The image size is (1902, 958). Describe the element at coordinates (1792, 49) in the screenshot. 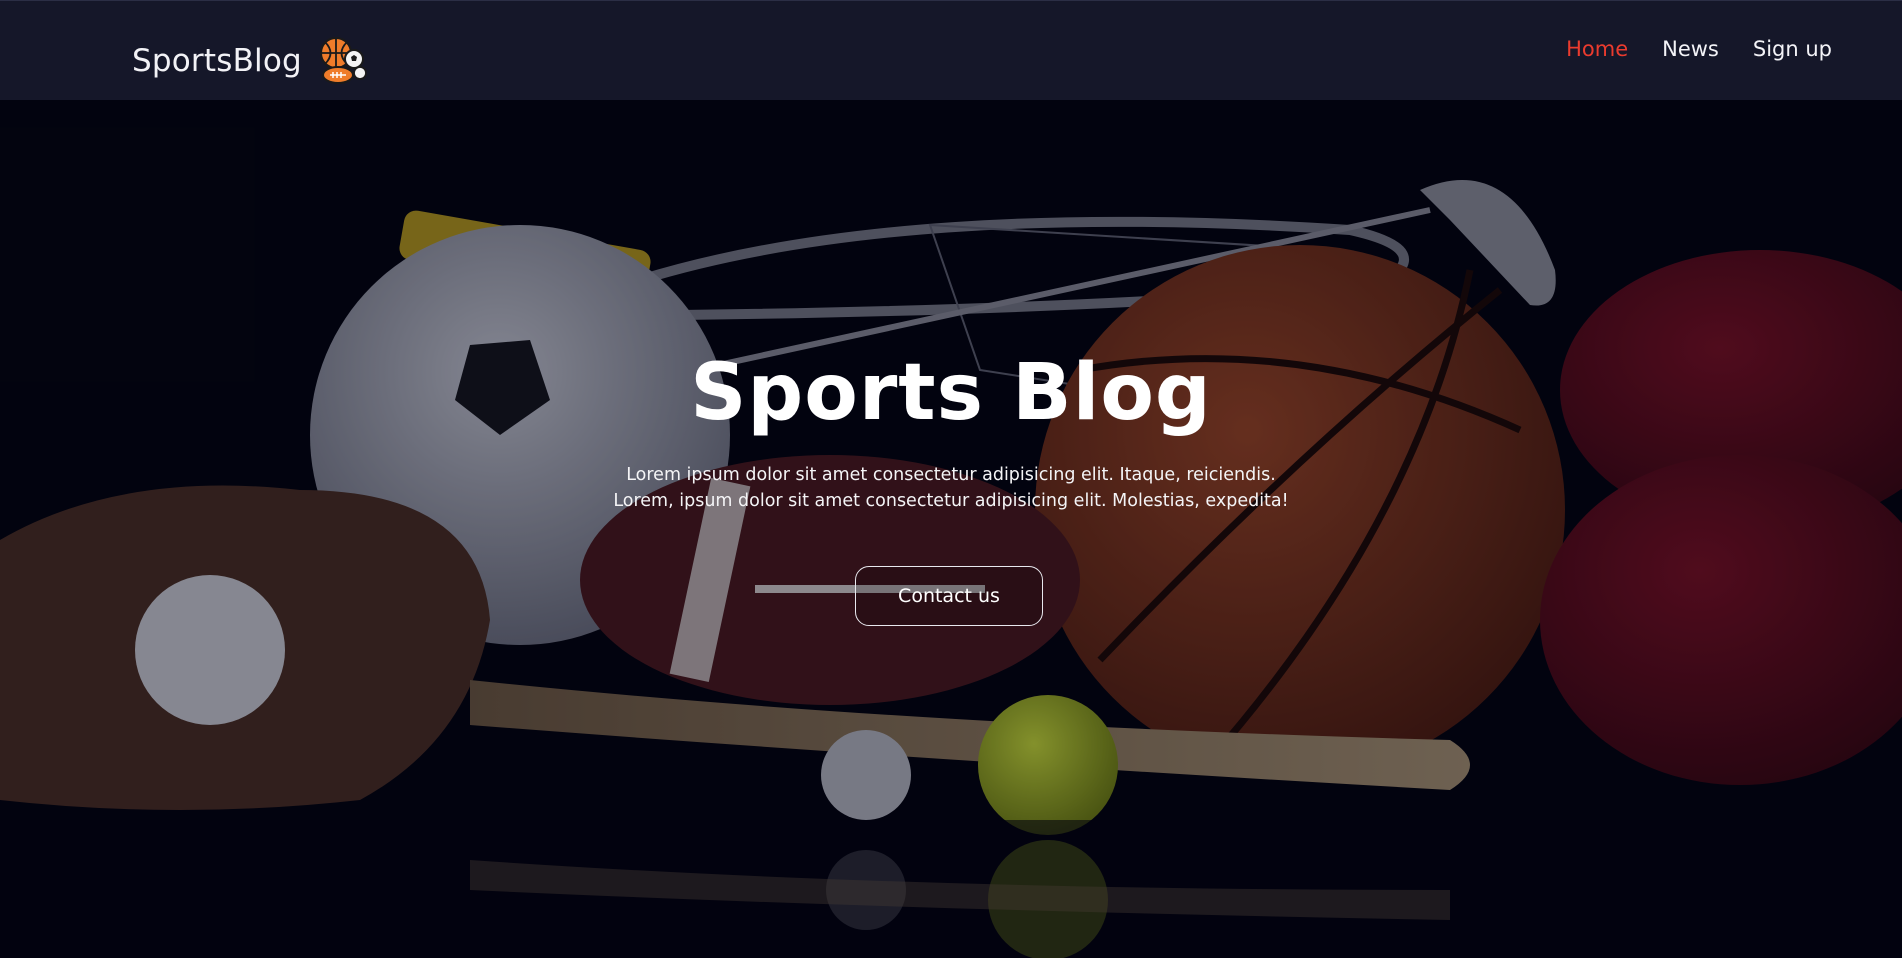

I see `nav-signup: Sign up` at that location.